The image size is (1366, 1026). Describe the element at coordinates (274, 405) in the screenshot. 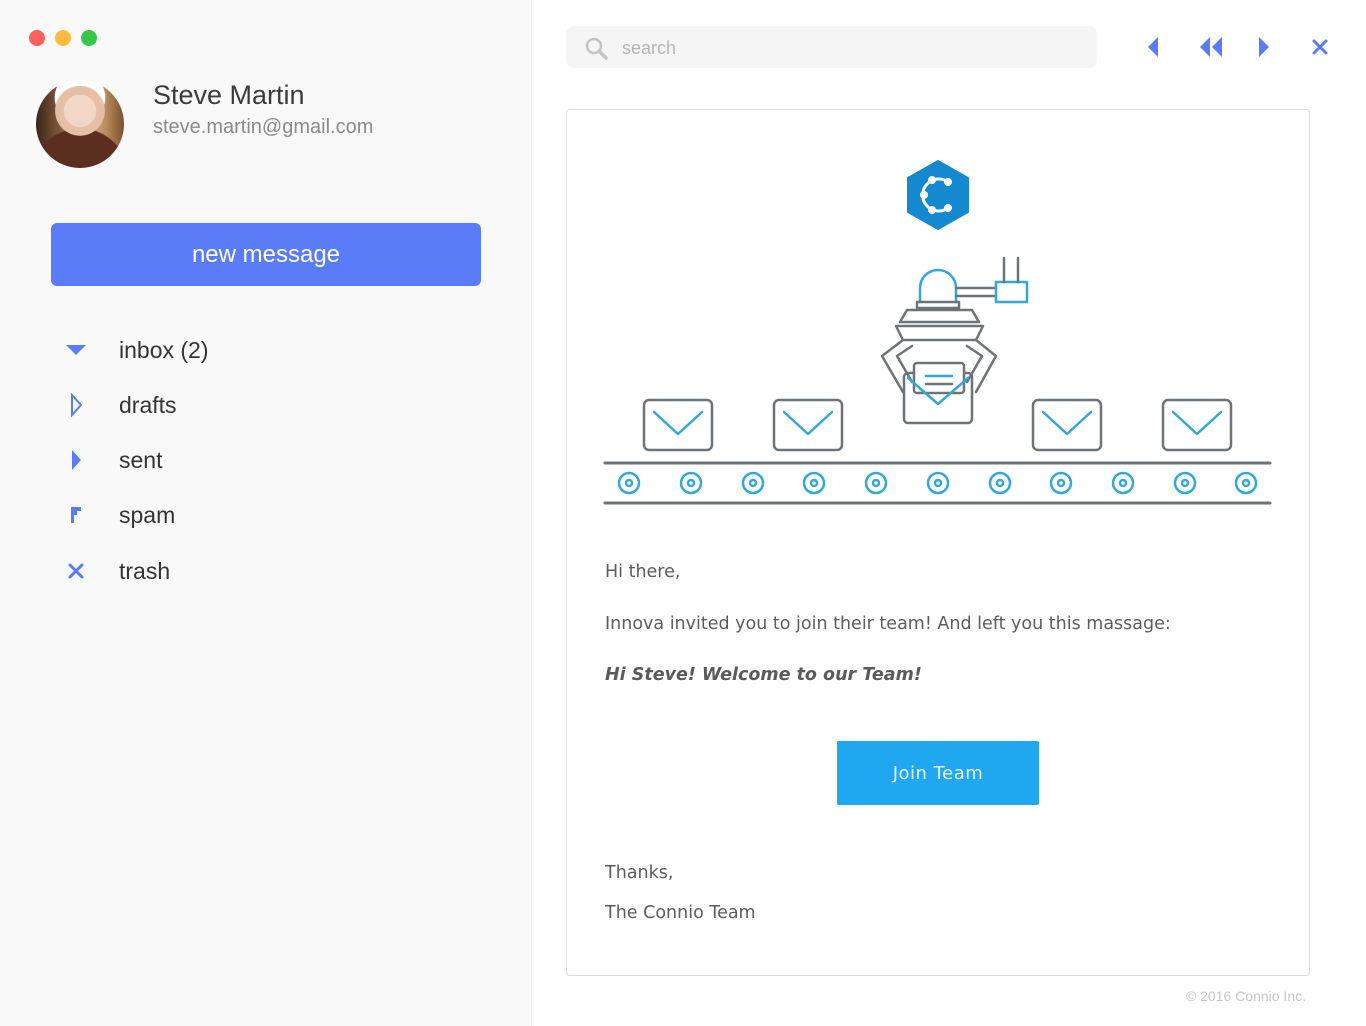

I see `sidebar-item-drafts: drafts` at that location.